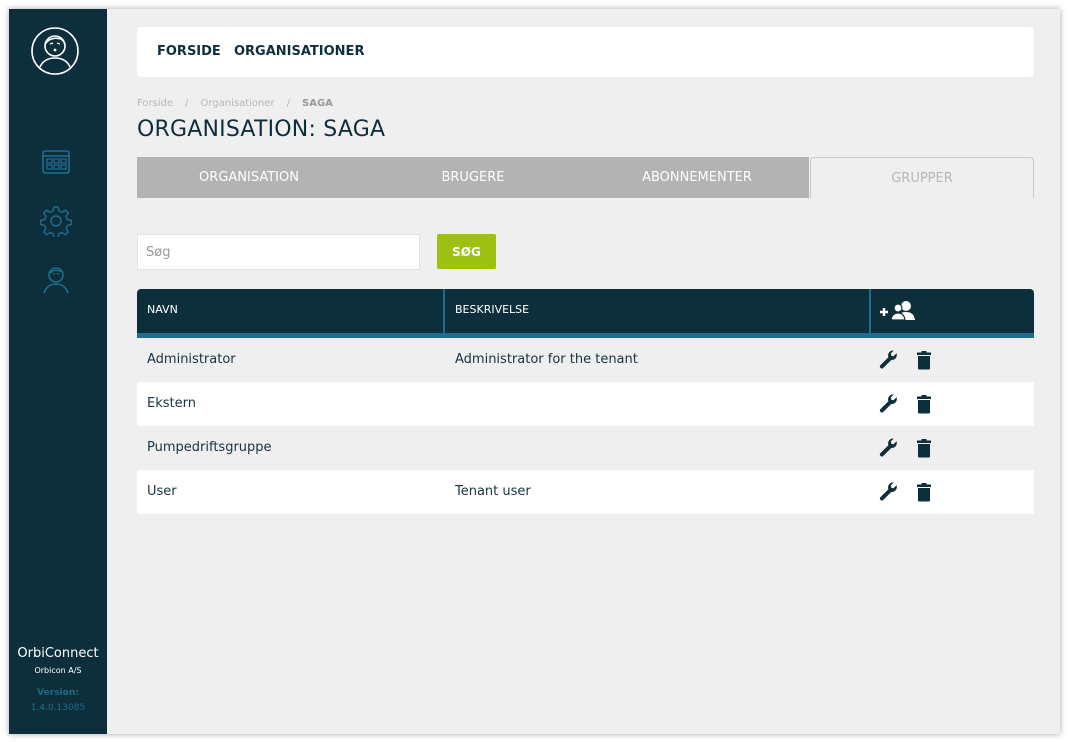 The width and height of the screenshot is (1068, 742). I want to click on user-icon, so click(56, 279).